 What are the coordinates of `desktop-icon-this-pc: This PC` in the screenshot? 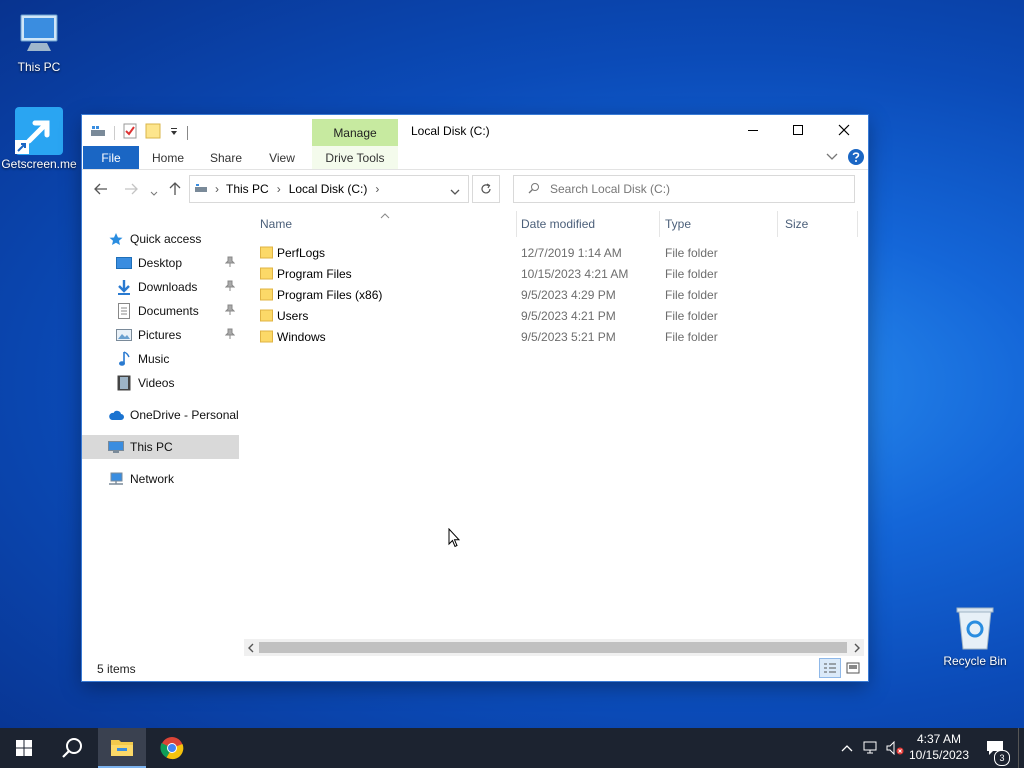 It's located at (39, 42).